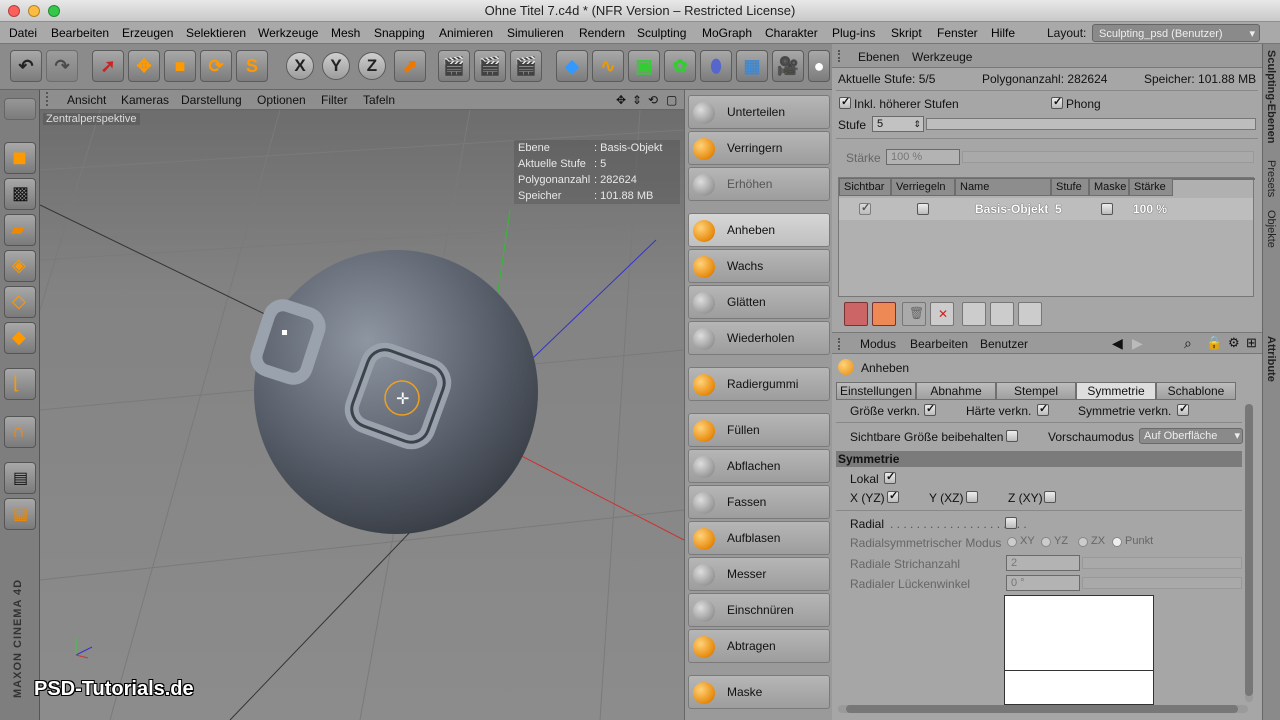 This screenshot has width=1280, height=720. I want to click on menu-mograph: MoGraph, so click(727, 33).